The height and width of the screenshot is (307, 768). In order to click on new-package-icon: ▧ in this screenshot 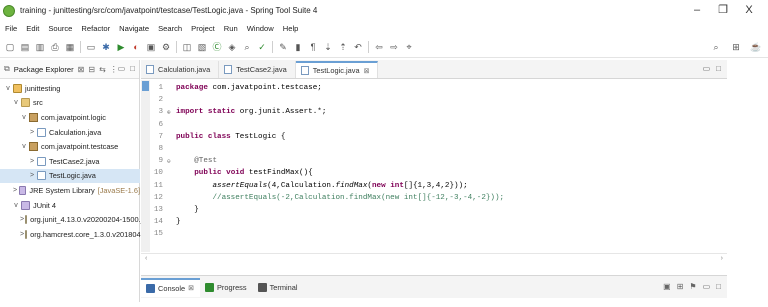, I will do `click(202, 47)`.